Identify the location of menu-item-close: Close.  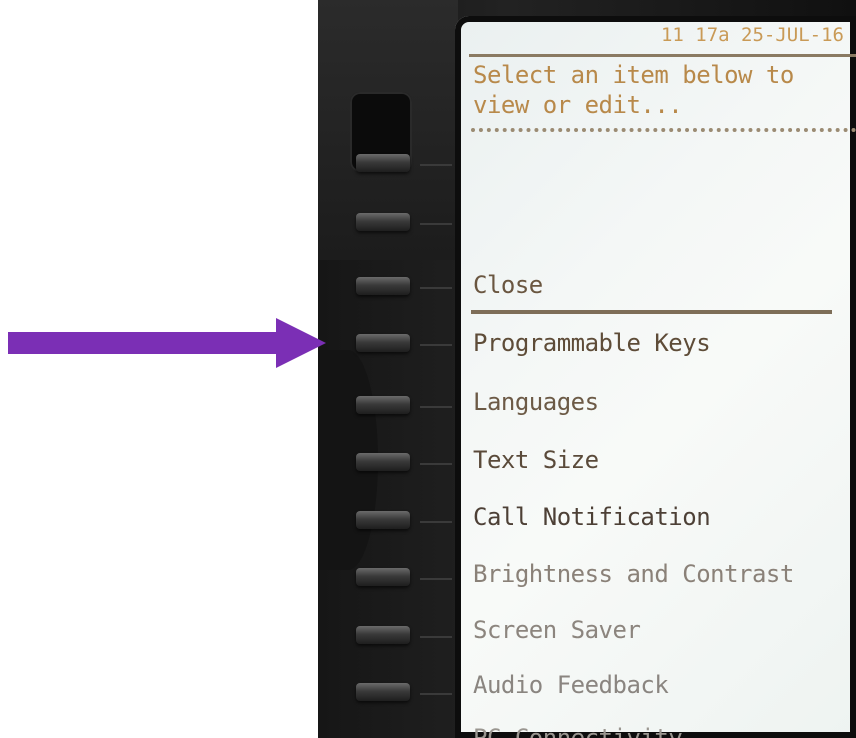
(508, 285).